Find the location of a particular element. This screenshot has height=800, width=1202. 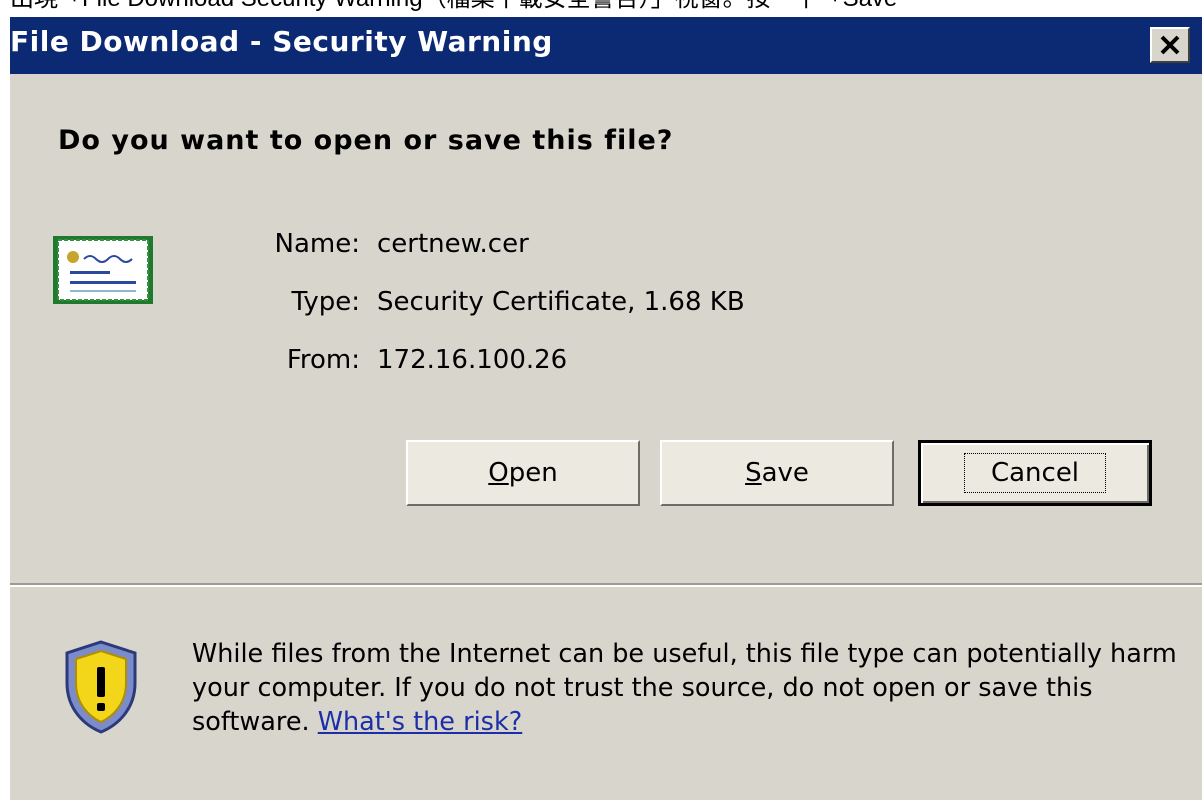

shield-warning-icon is located at coordinates (101, 689).